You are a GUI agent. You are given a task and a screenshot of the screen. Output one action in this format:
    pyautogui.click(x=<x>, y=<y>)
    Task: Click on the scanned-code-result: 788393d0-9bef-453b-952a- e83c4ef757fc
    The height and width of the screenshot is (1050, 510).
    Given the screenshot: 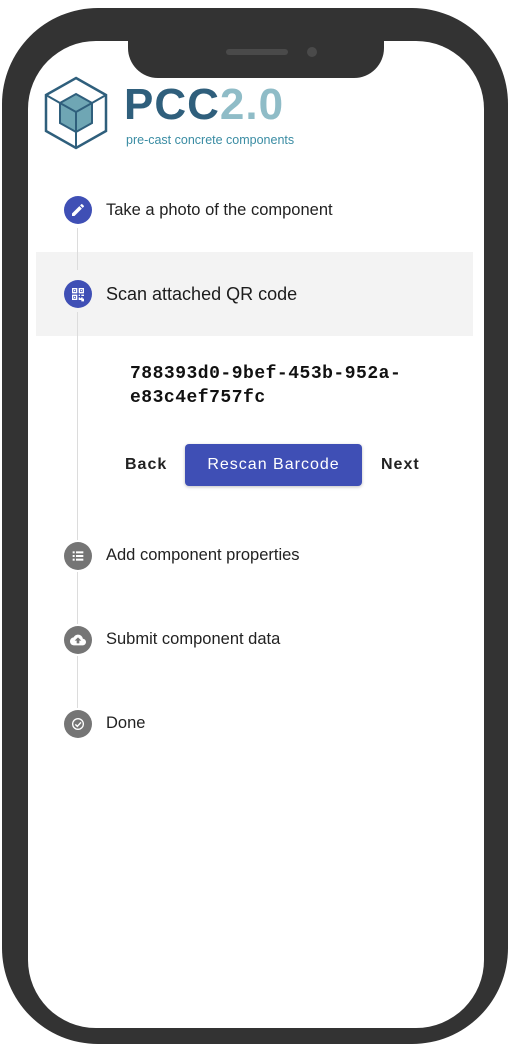 What is the action you would take?
    pyautogui.click(x=280, y=386)
    